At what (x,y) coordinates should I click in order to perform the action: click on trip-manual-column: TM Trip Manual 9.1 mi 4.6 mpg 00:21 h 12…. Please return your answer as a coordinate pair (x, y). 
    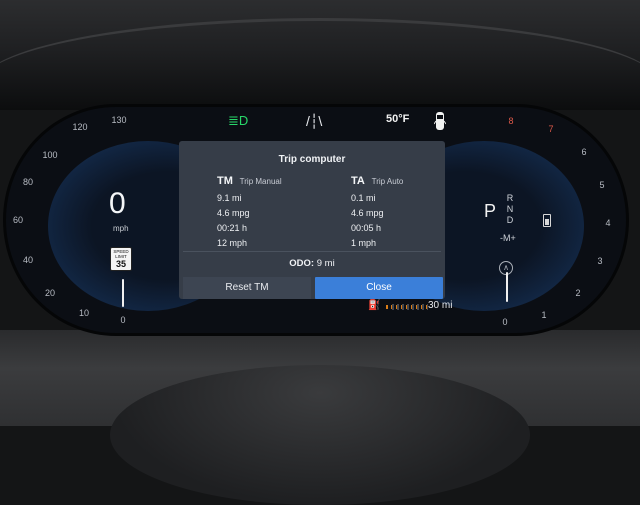
    Looking at the image, I should click on (277, 213).